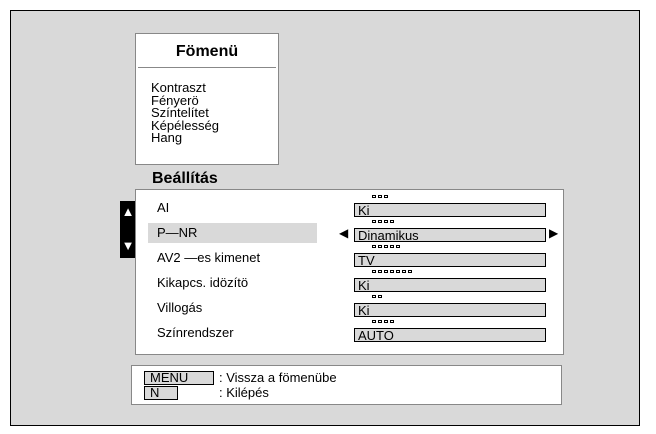 This screenshot has height=434, width=656. I want to click on submenu-title-tab: Beállítás, so click(212, 178).